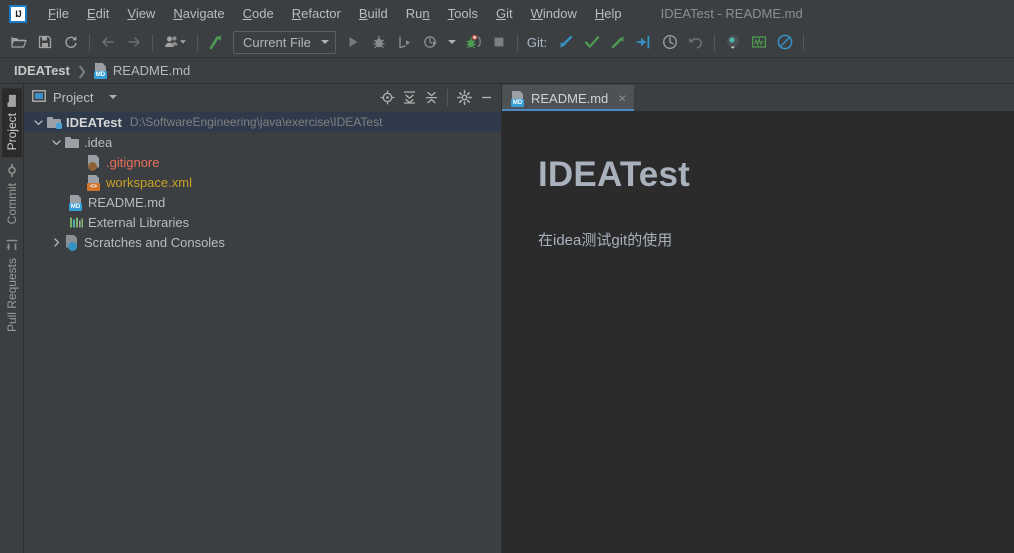 This screenshot has height=553, width=1014. I want to click on menu-help: Help, so click(608, 13).